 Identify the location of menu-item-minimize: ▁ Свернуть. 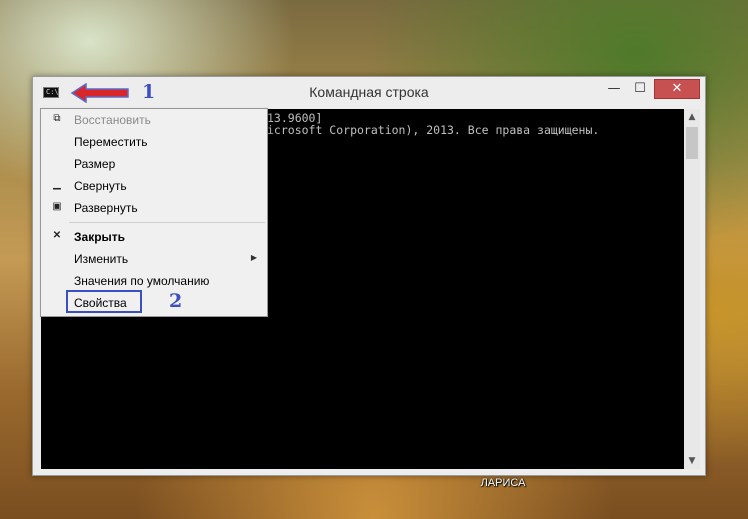
(154, 186).